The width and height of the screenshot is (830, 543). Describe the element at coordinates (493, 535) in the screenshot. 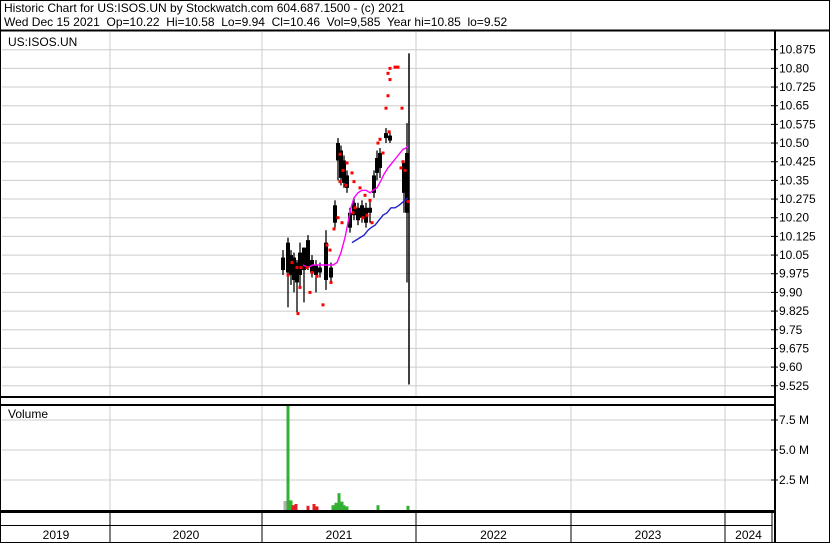

I see `year-label: 2022` at that location.